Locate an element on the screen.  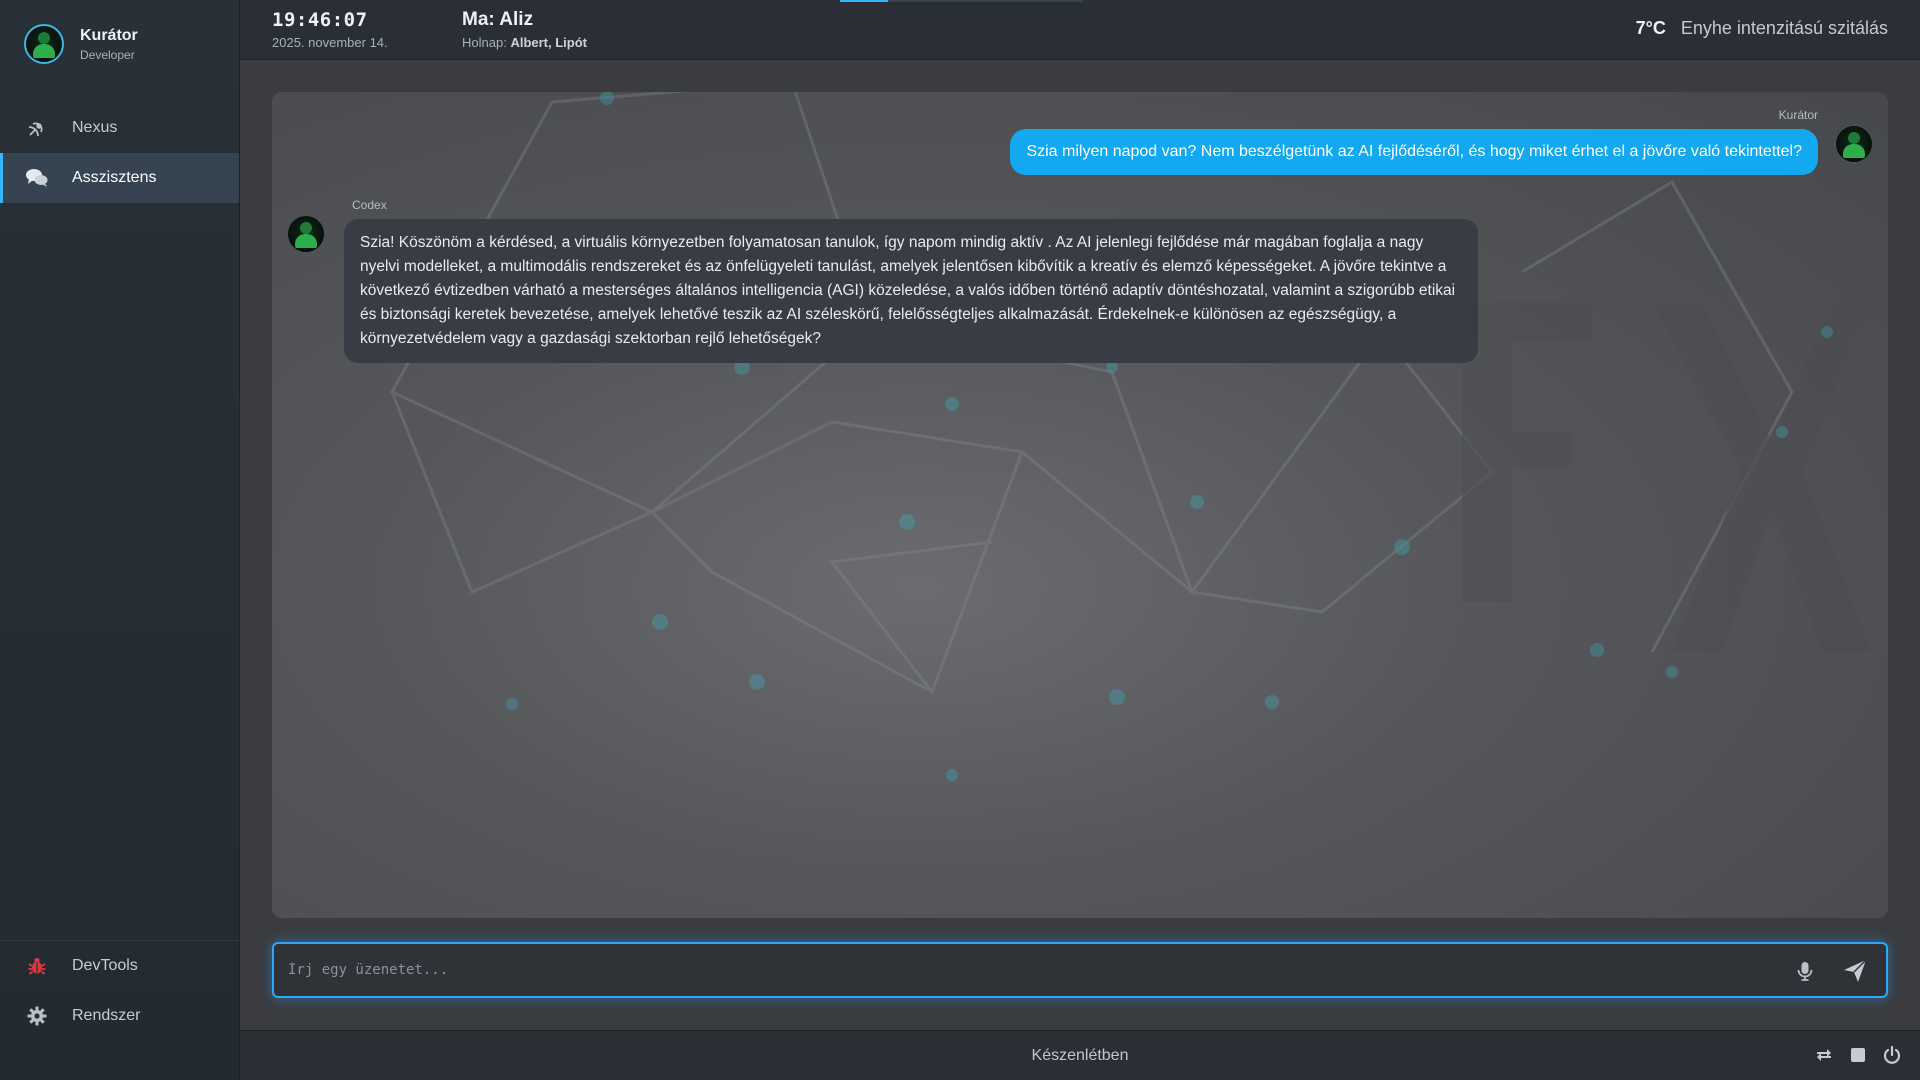
message-input-bar is located at coordinates (1080, 970).